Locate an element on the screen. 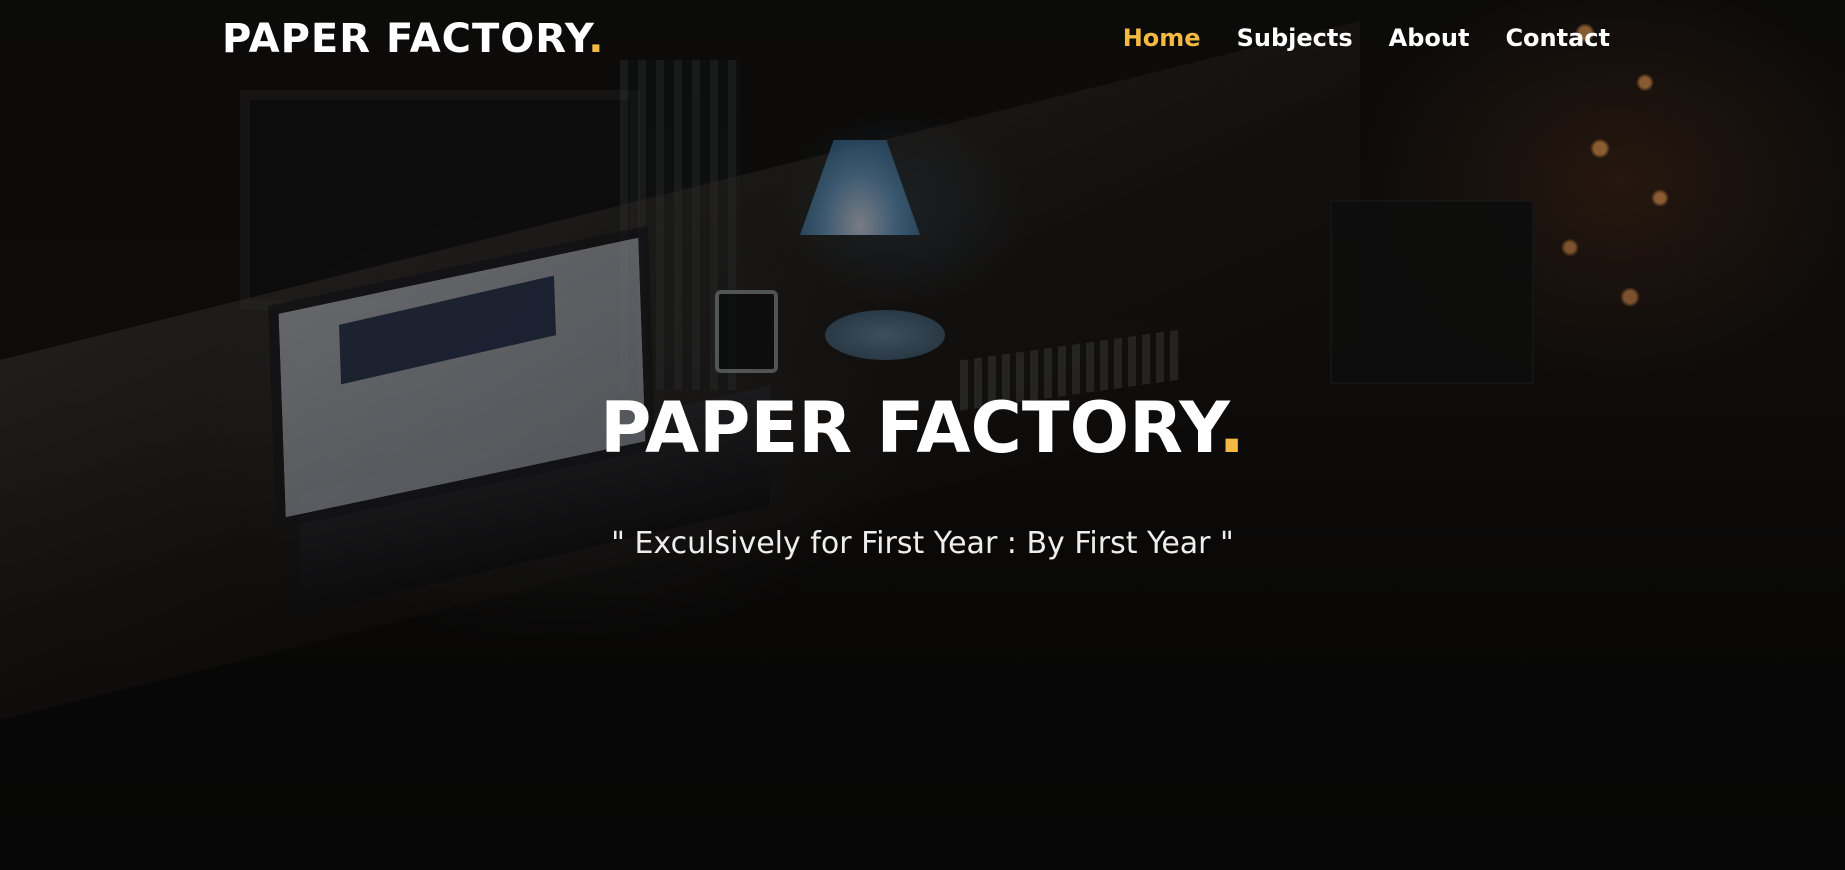  brand-text: PAPER FACTORY is located at coordinates (405, 39).